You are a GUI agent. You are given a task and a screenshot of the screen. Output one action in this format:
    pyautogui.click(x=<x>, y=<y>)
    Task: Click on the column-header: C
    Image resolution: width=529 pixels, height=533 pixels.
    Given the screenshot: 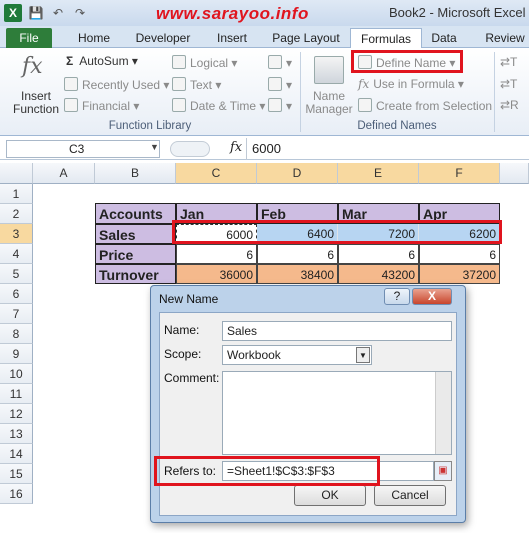 What is the action you would take?
    pyautogui.click(x=216, y=173)
    